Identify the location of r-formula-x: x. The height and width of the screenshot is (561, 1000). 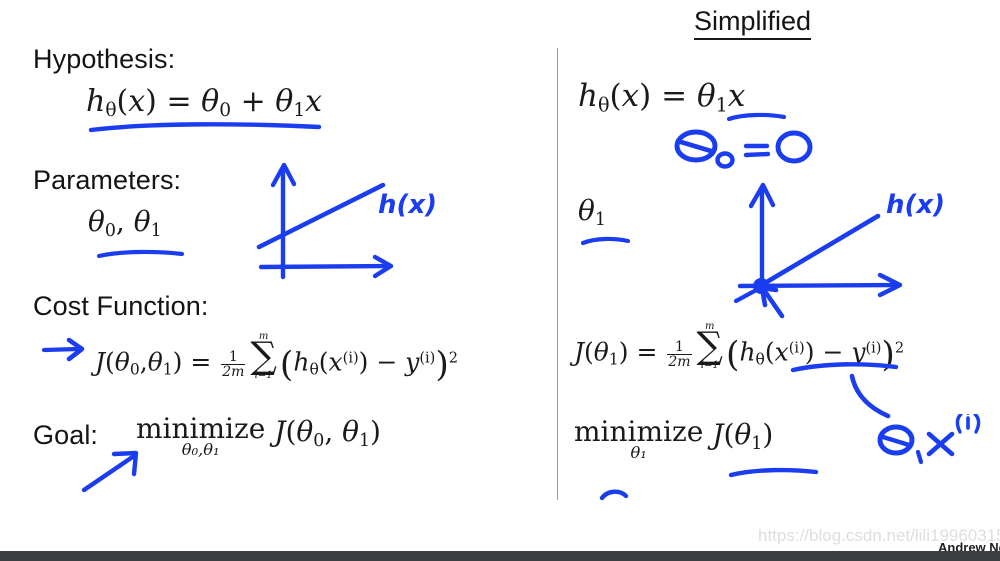
(630, 96).